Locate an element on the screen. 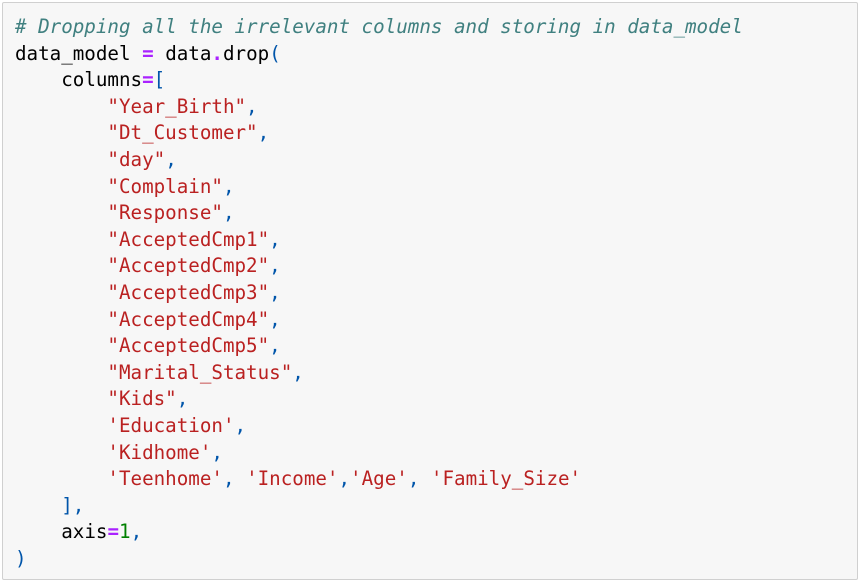 The height and width of the screenshot is (584, 862). code-line-column-item: "AcceptedCmp3", is located at coordinates (379, 293).